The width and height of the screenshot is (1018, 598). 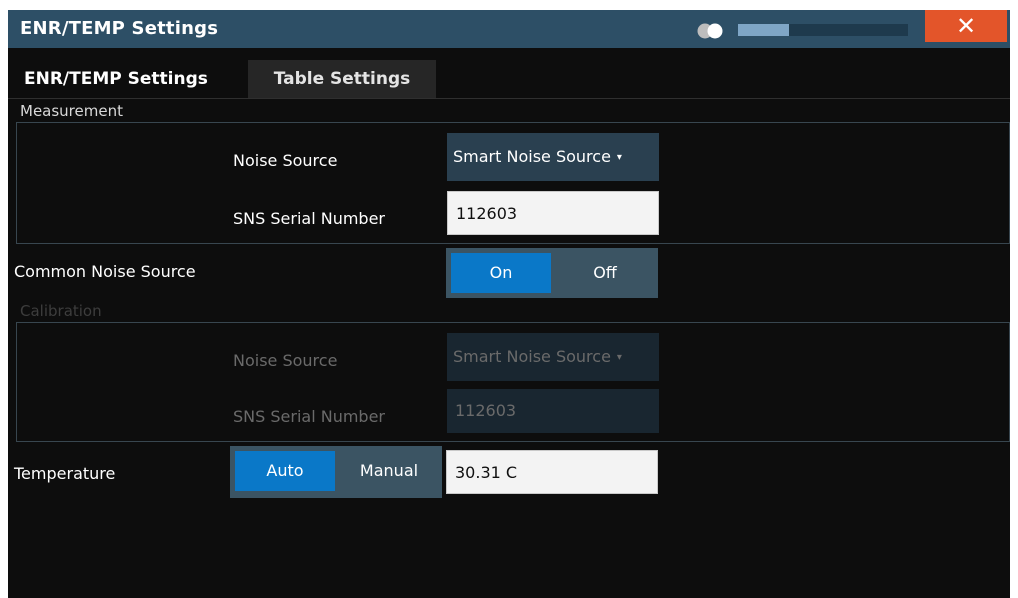 I want to click on calibration-noise-source-value: Smart Noise Source, so click(x=532, y=356).